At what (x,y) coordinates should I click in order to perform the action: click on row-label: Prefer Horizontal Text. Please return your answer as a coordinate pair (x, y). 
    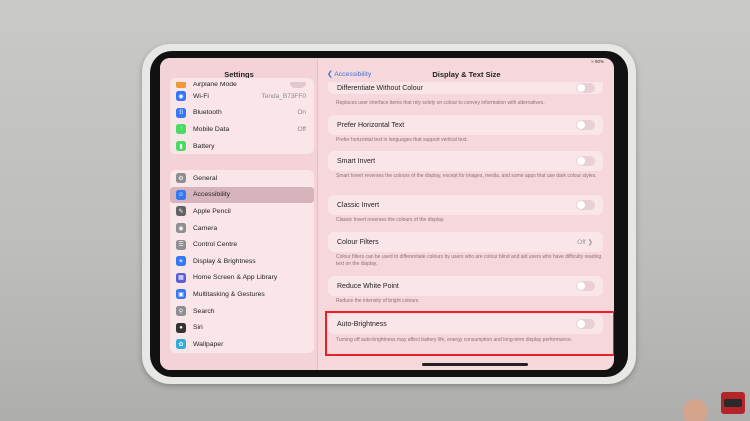
    Looking at the image, I should click on (371, 125).